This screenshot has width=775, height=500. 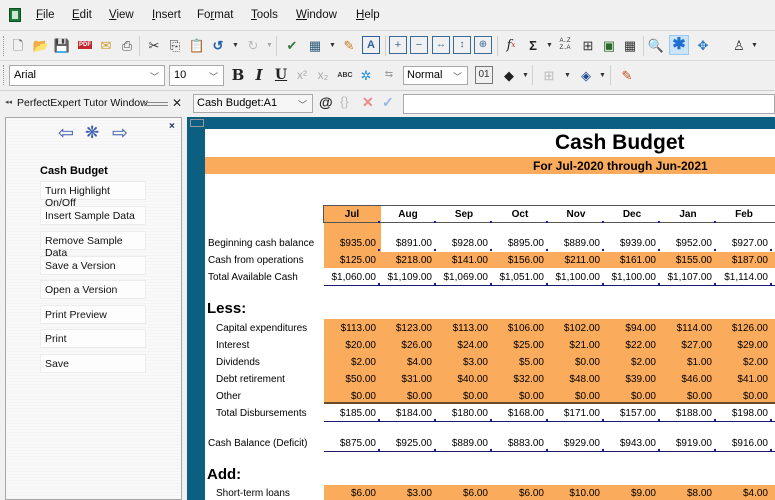 What do you see at coordinates (87, 75) in the screenshot?
I see `font-name-select: Arial ﹀` at bounding box center [87, 75].